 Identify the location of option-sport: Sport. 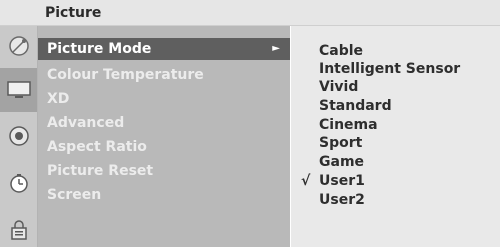
(340, 143).